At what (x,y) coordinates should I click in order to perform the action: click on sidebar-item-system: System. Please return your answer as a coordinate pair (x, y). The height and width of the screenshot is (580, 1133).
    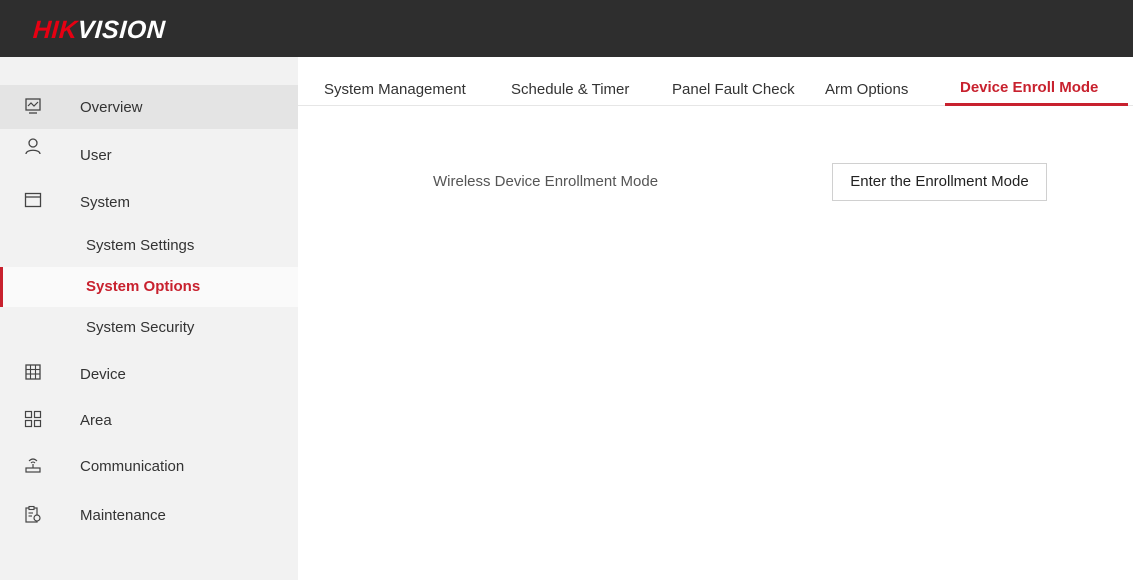
    Looking at the image, I should click on (149, 201).